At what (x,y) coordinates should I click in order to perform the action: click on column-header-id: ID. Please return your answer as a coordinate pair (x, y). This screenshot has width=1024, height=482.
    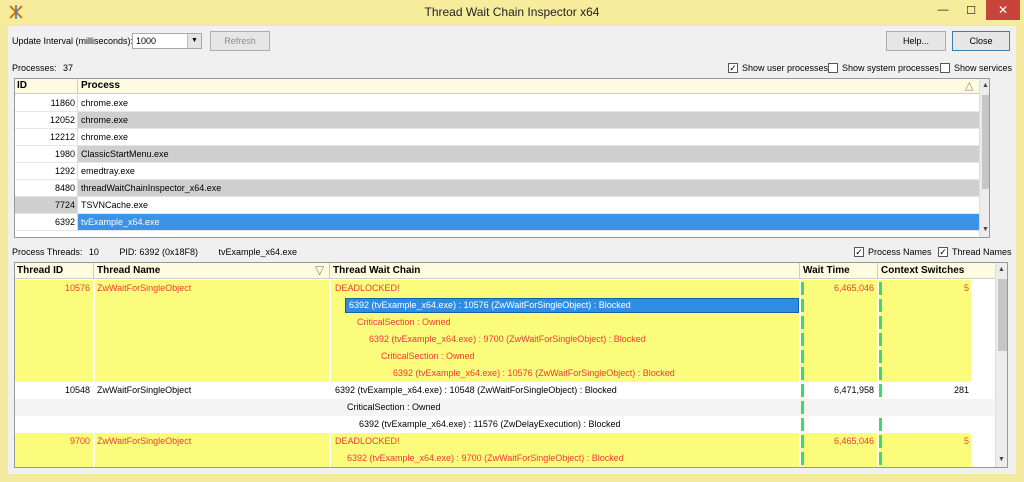
    Looking at the image, I should click on (47, 85).